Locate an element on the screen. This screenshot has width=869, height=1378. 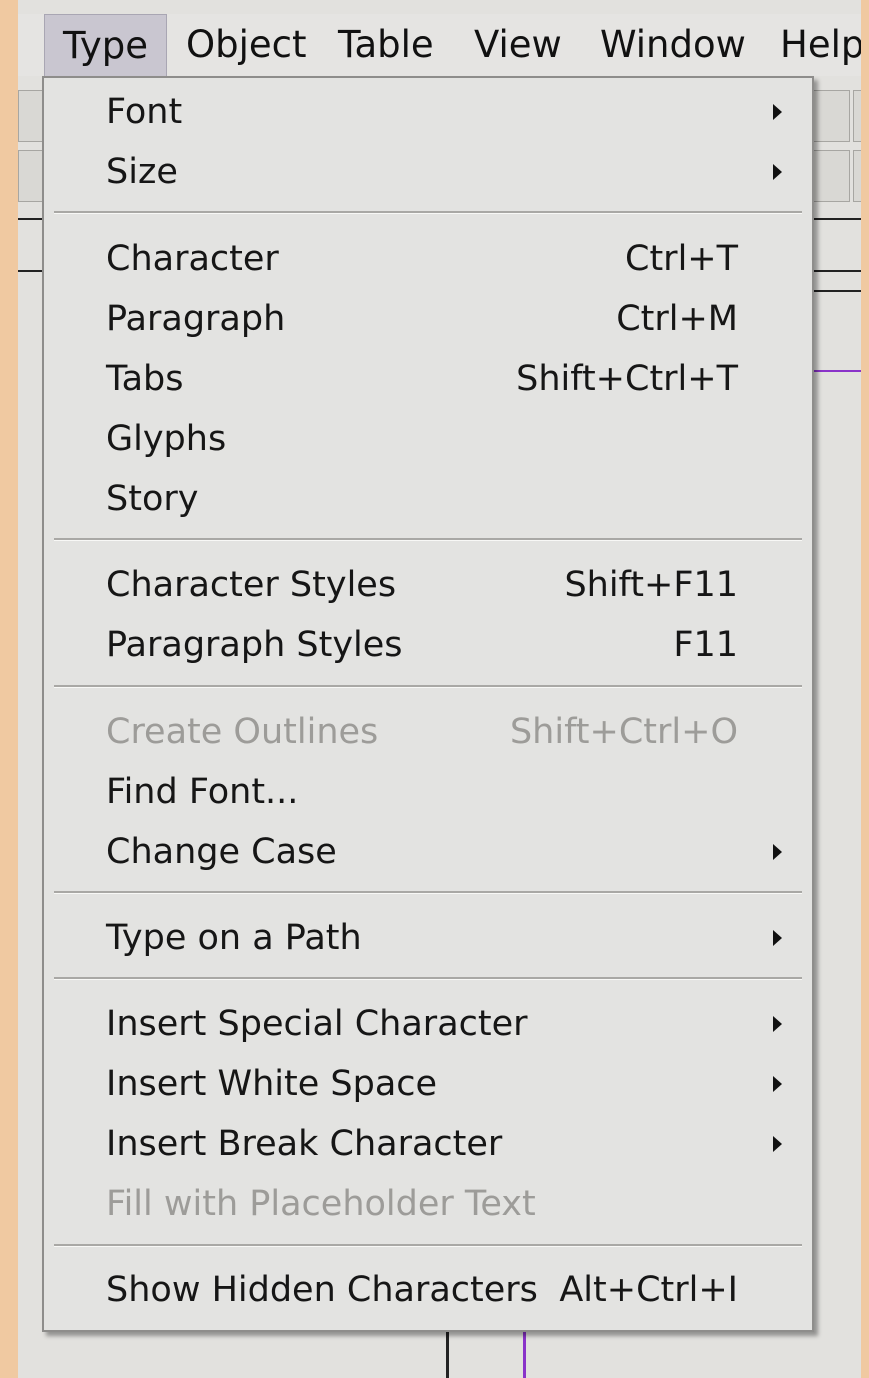
menu-item-story: Story is located at coordinates (428, 499).